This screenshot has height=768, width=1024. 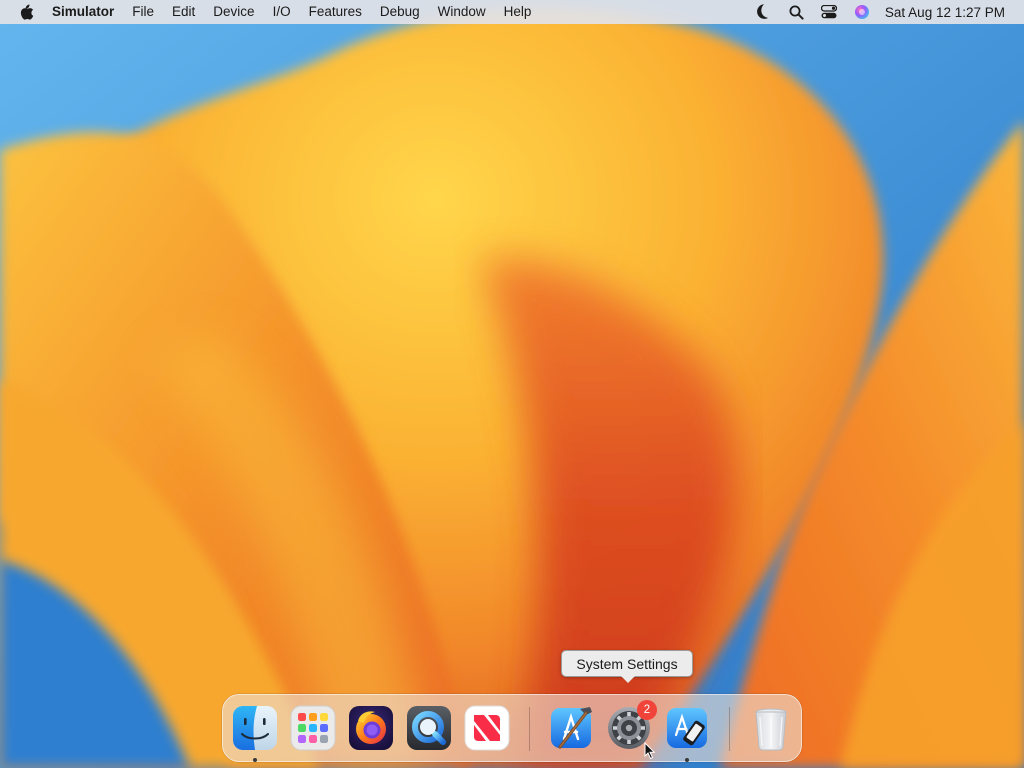 I want to click on dock-item-xcode, so click(x=571, y=728).